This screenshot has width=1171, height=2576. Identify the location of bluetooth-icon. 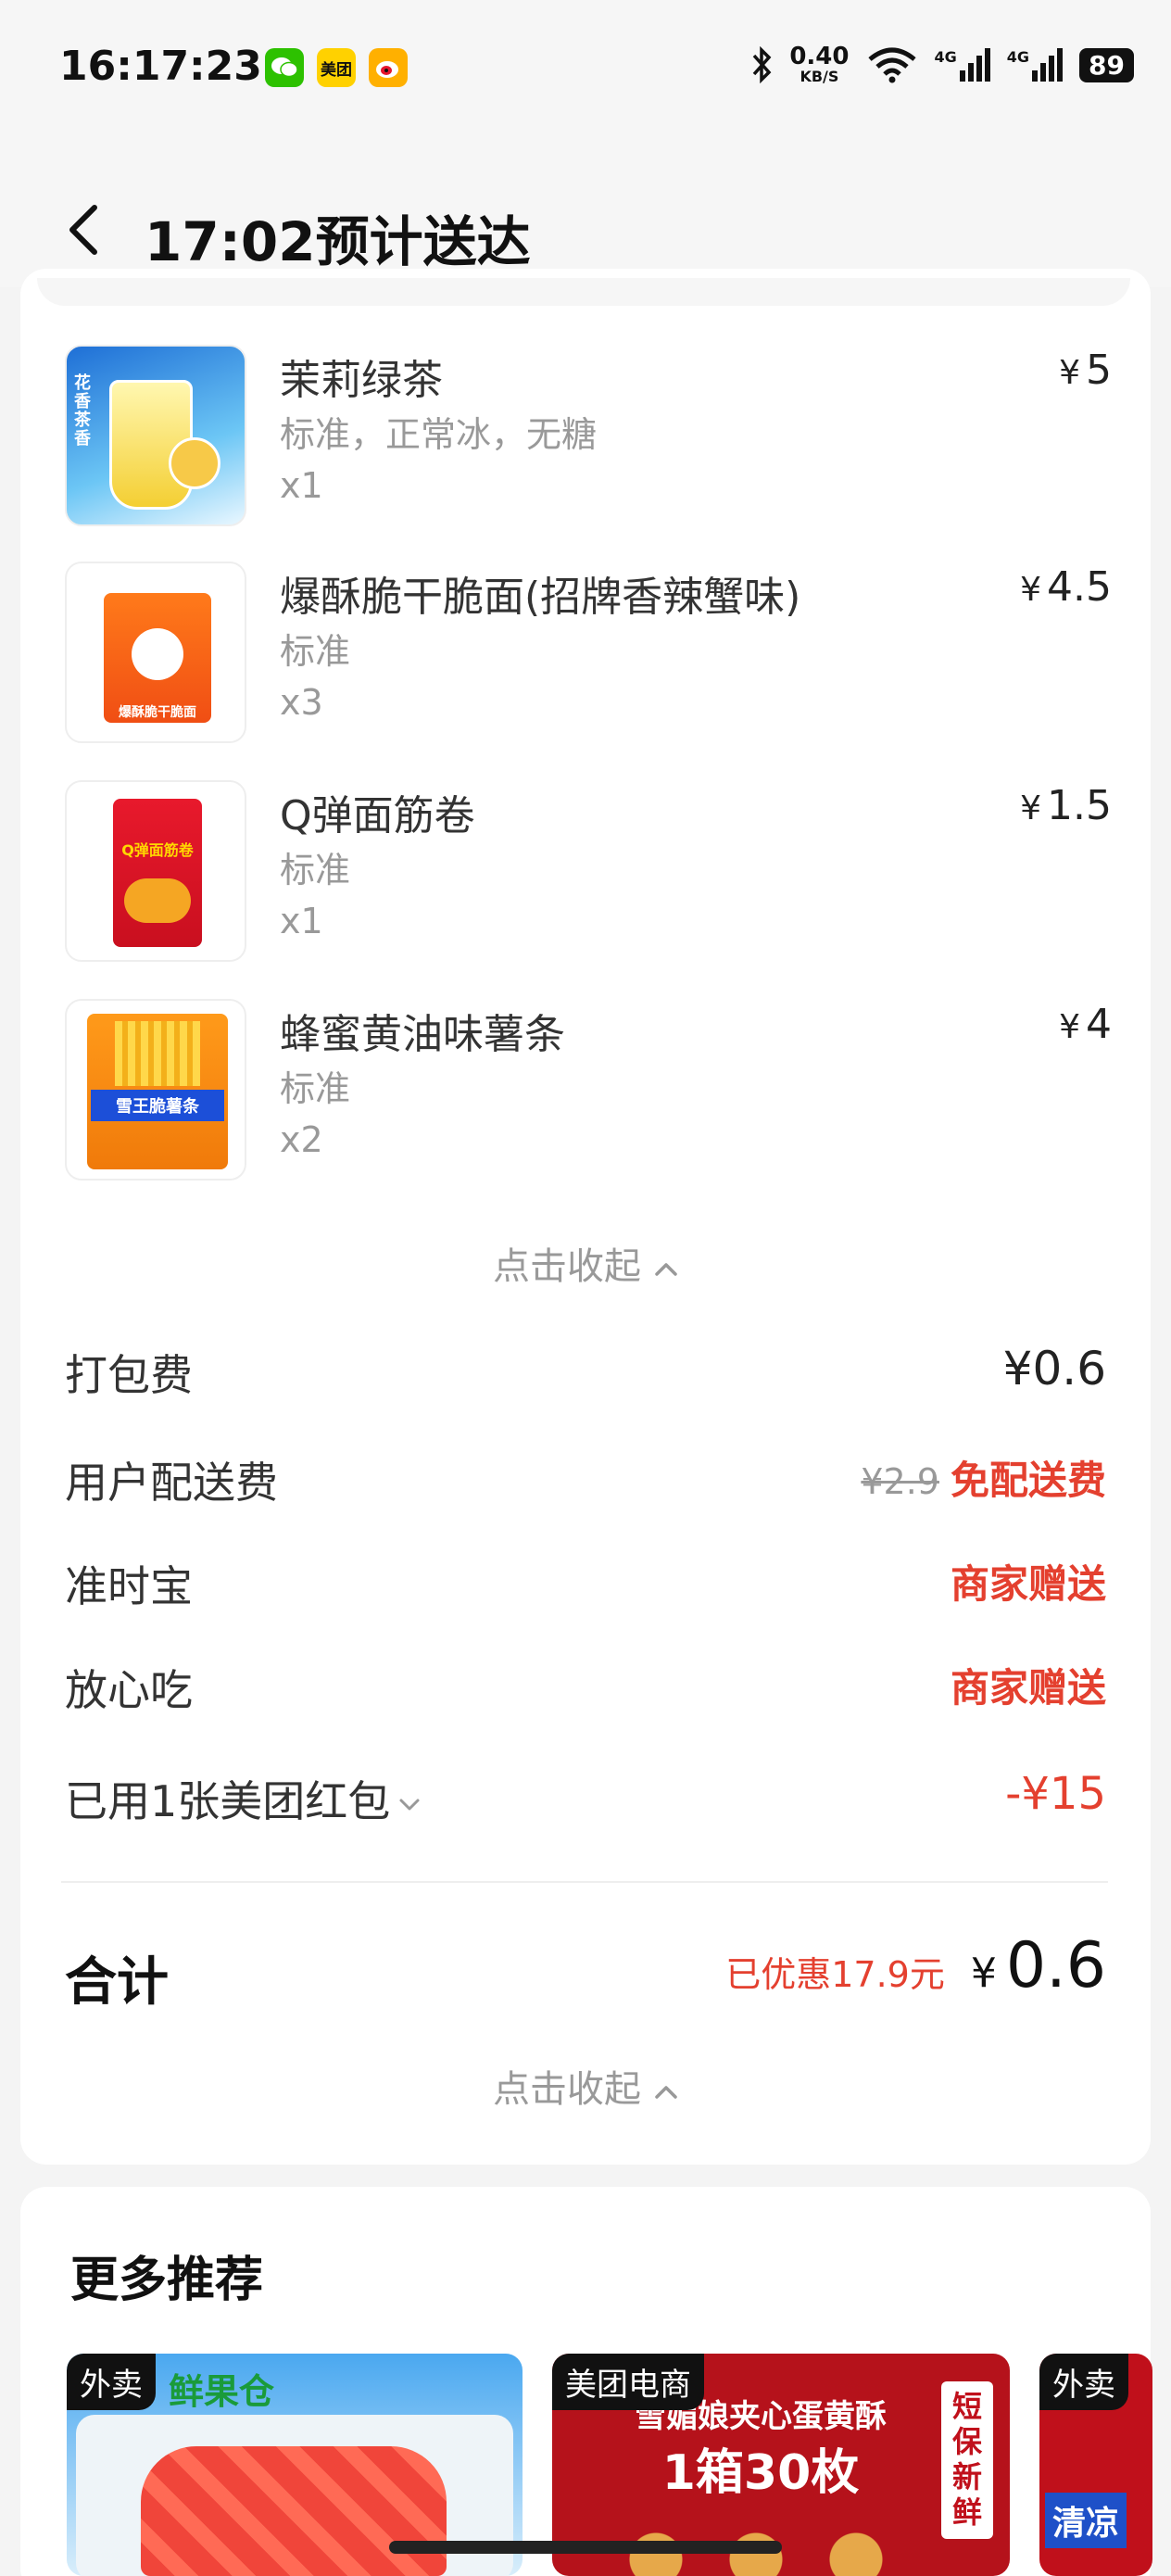
(763, 64).